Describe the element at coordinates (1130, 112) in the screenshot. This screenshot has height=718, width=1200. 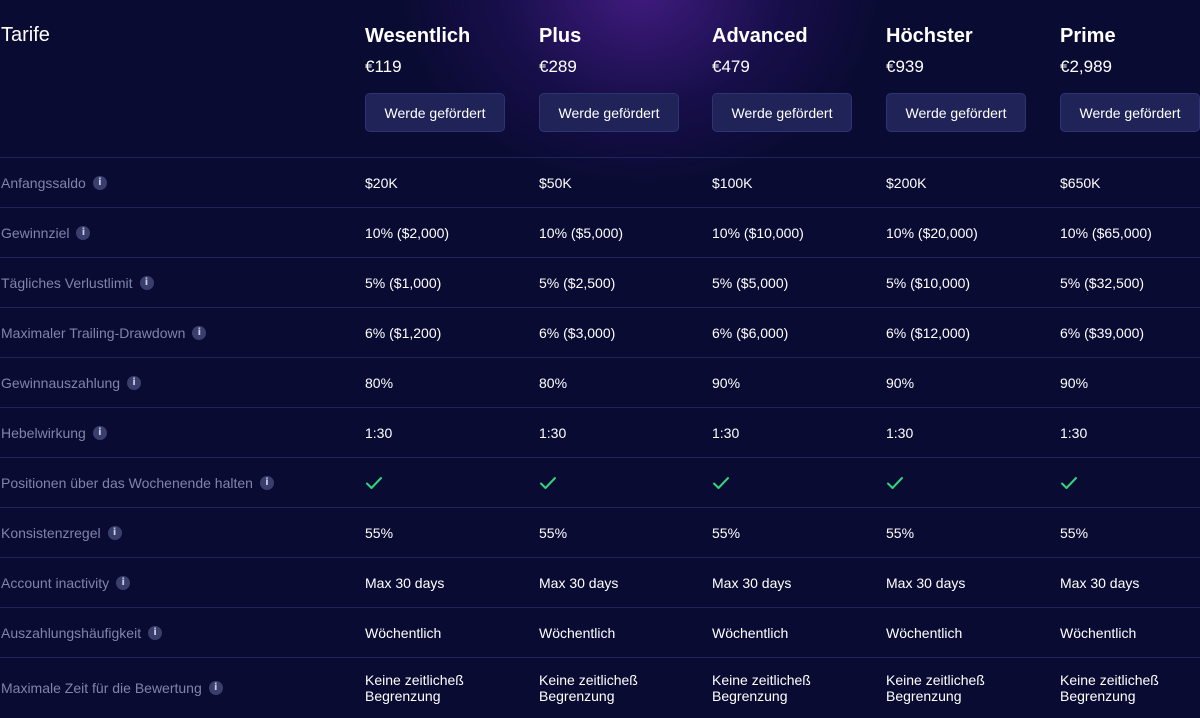
I see `get-funded-button-prime: Werde gefördert` at that location.